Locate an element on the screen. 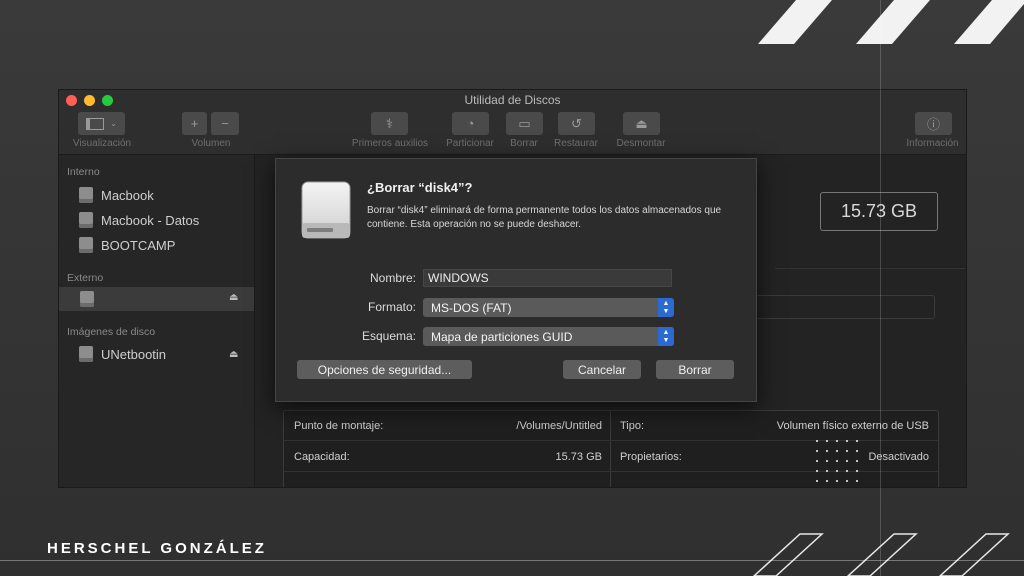 The image size is (1024, 576). name-label: Nombre: is located at coordinates (392, 278).